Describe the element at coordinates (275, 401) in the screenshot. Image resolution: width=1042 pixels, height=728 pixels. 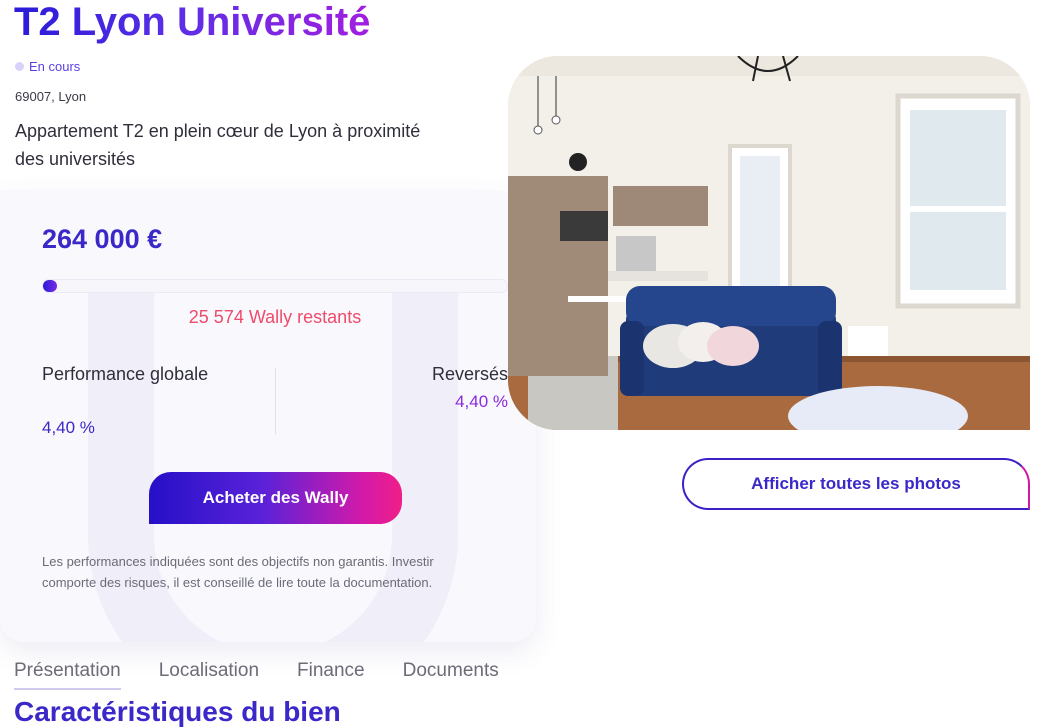
I see `stats-divider` at that location.